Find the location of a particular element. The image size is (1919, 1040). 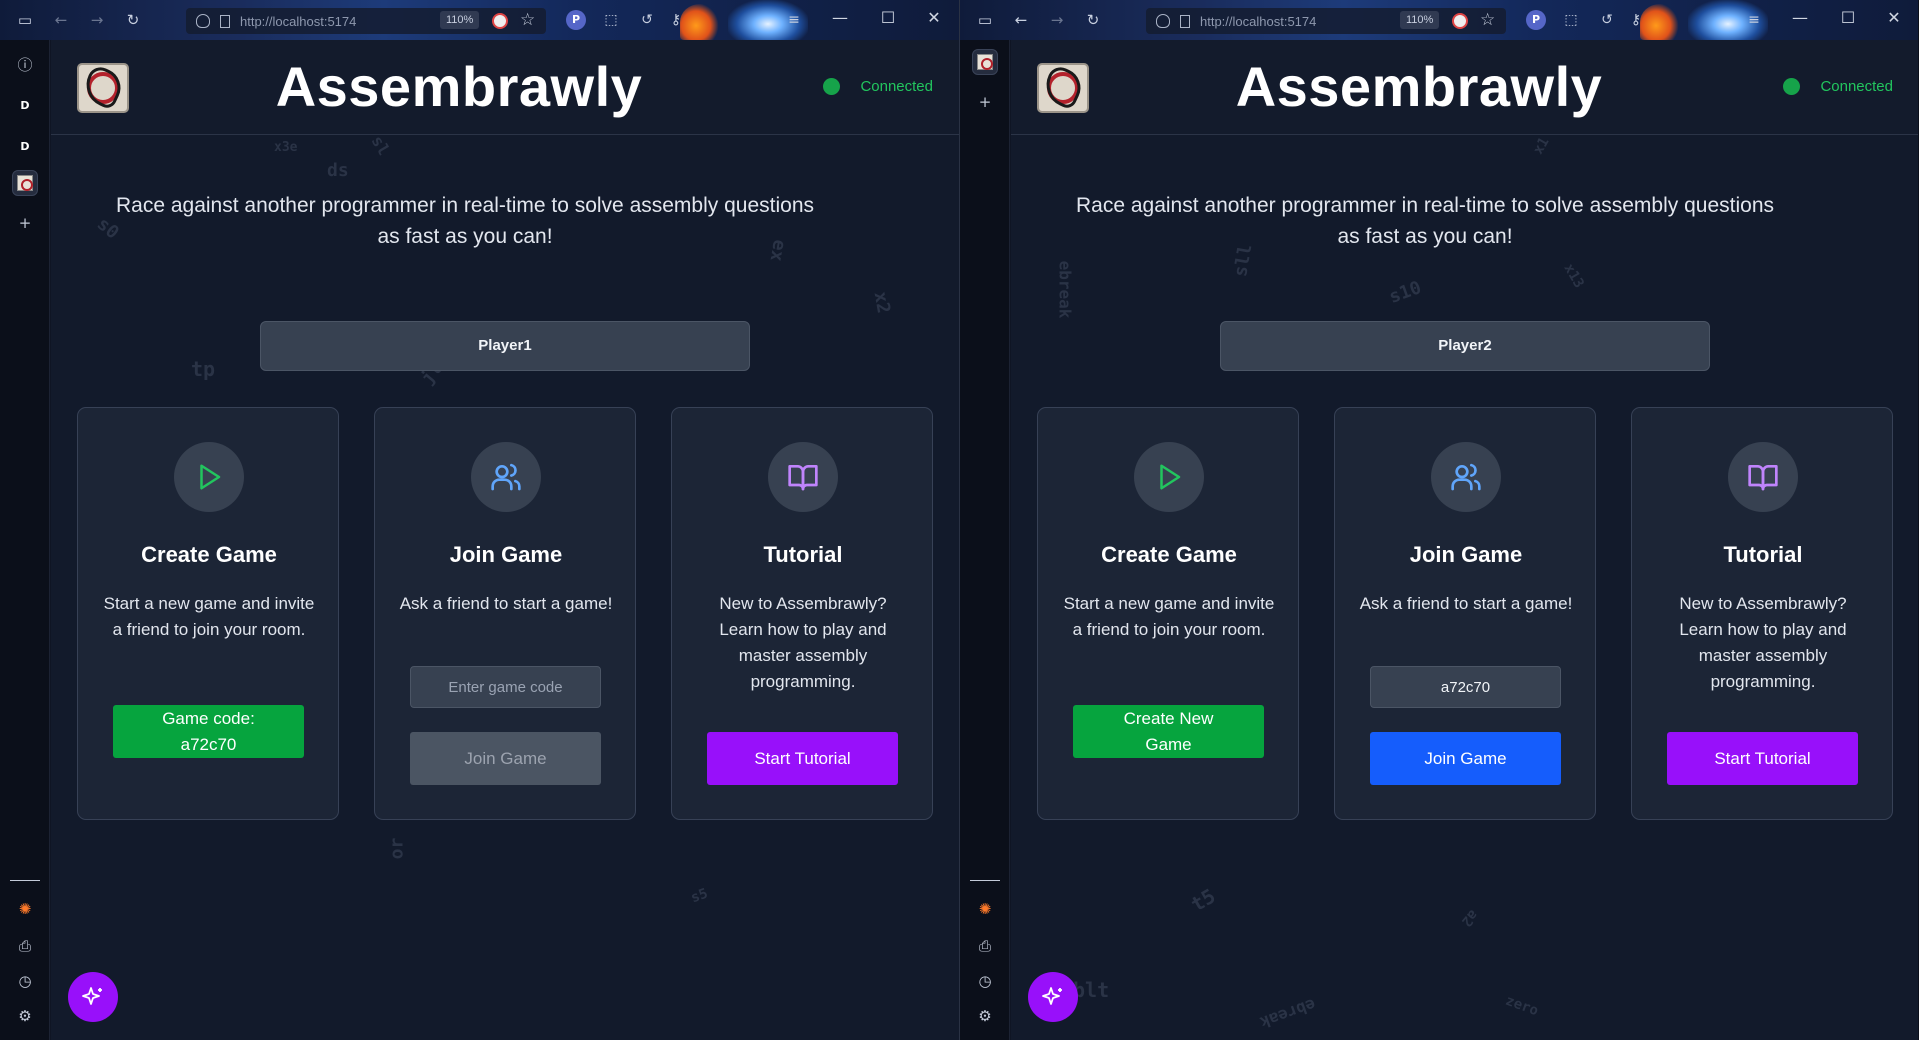

sidebar-divider is located at coordinates (985, 880).